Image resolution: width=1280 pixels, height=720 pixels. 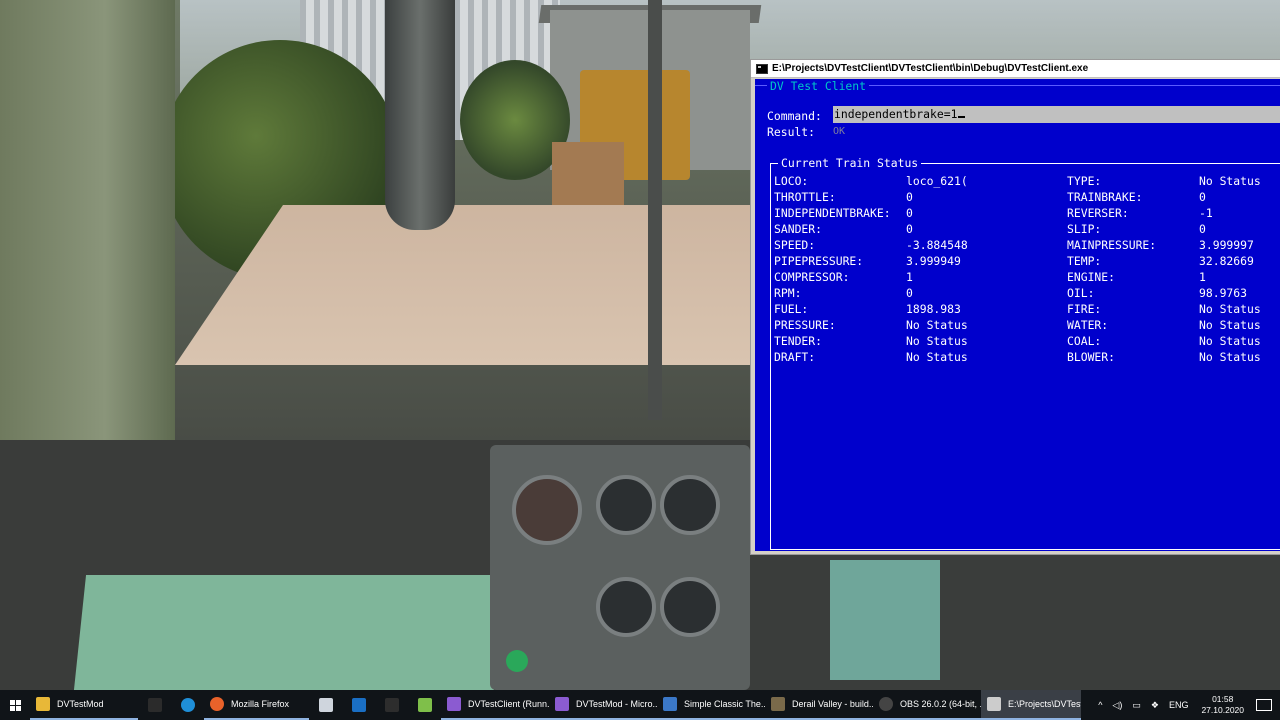 I want to click on command-input: independentbrake=1, so click(x=1056, y=114).